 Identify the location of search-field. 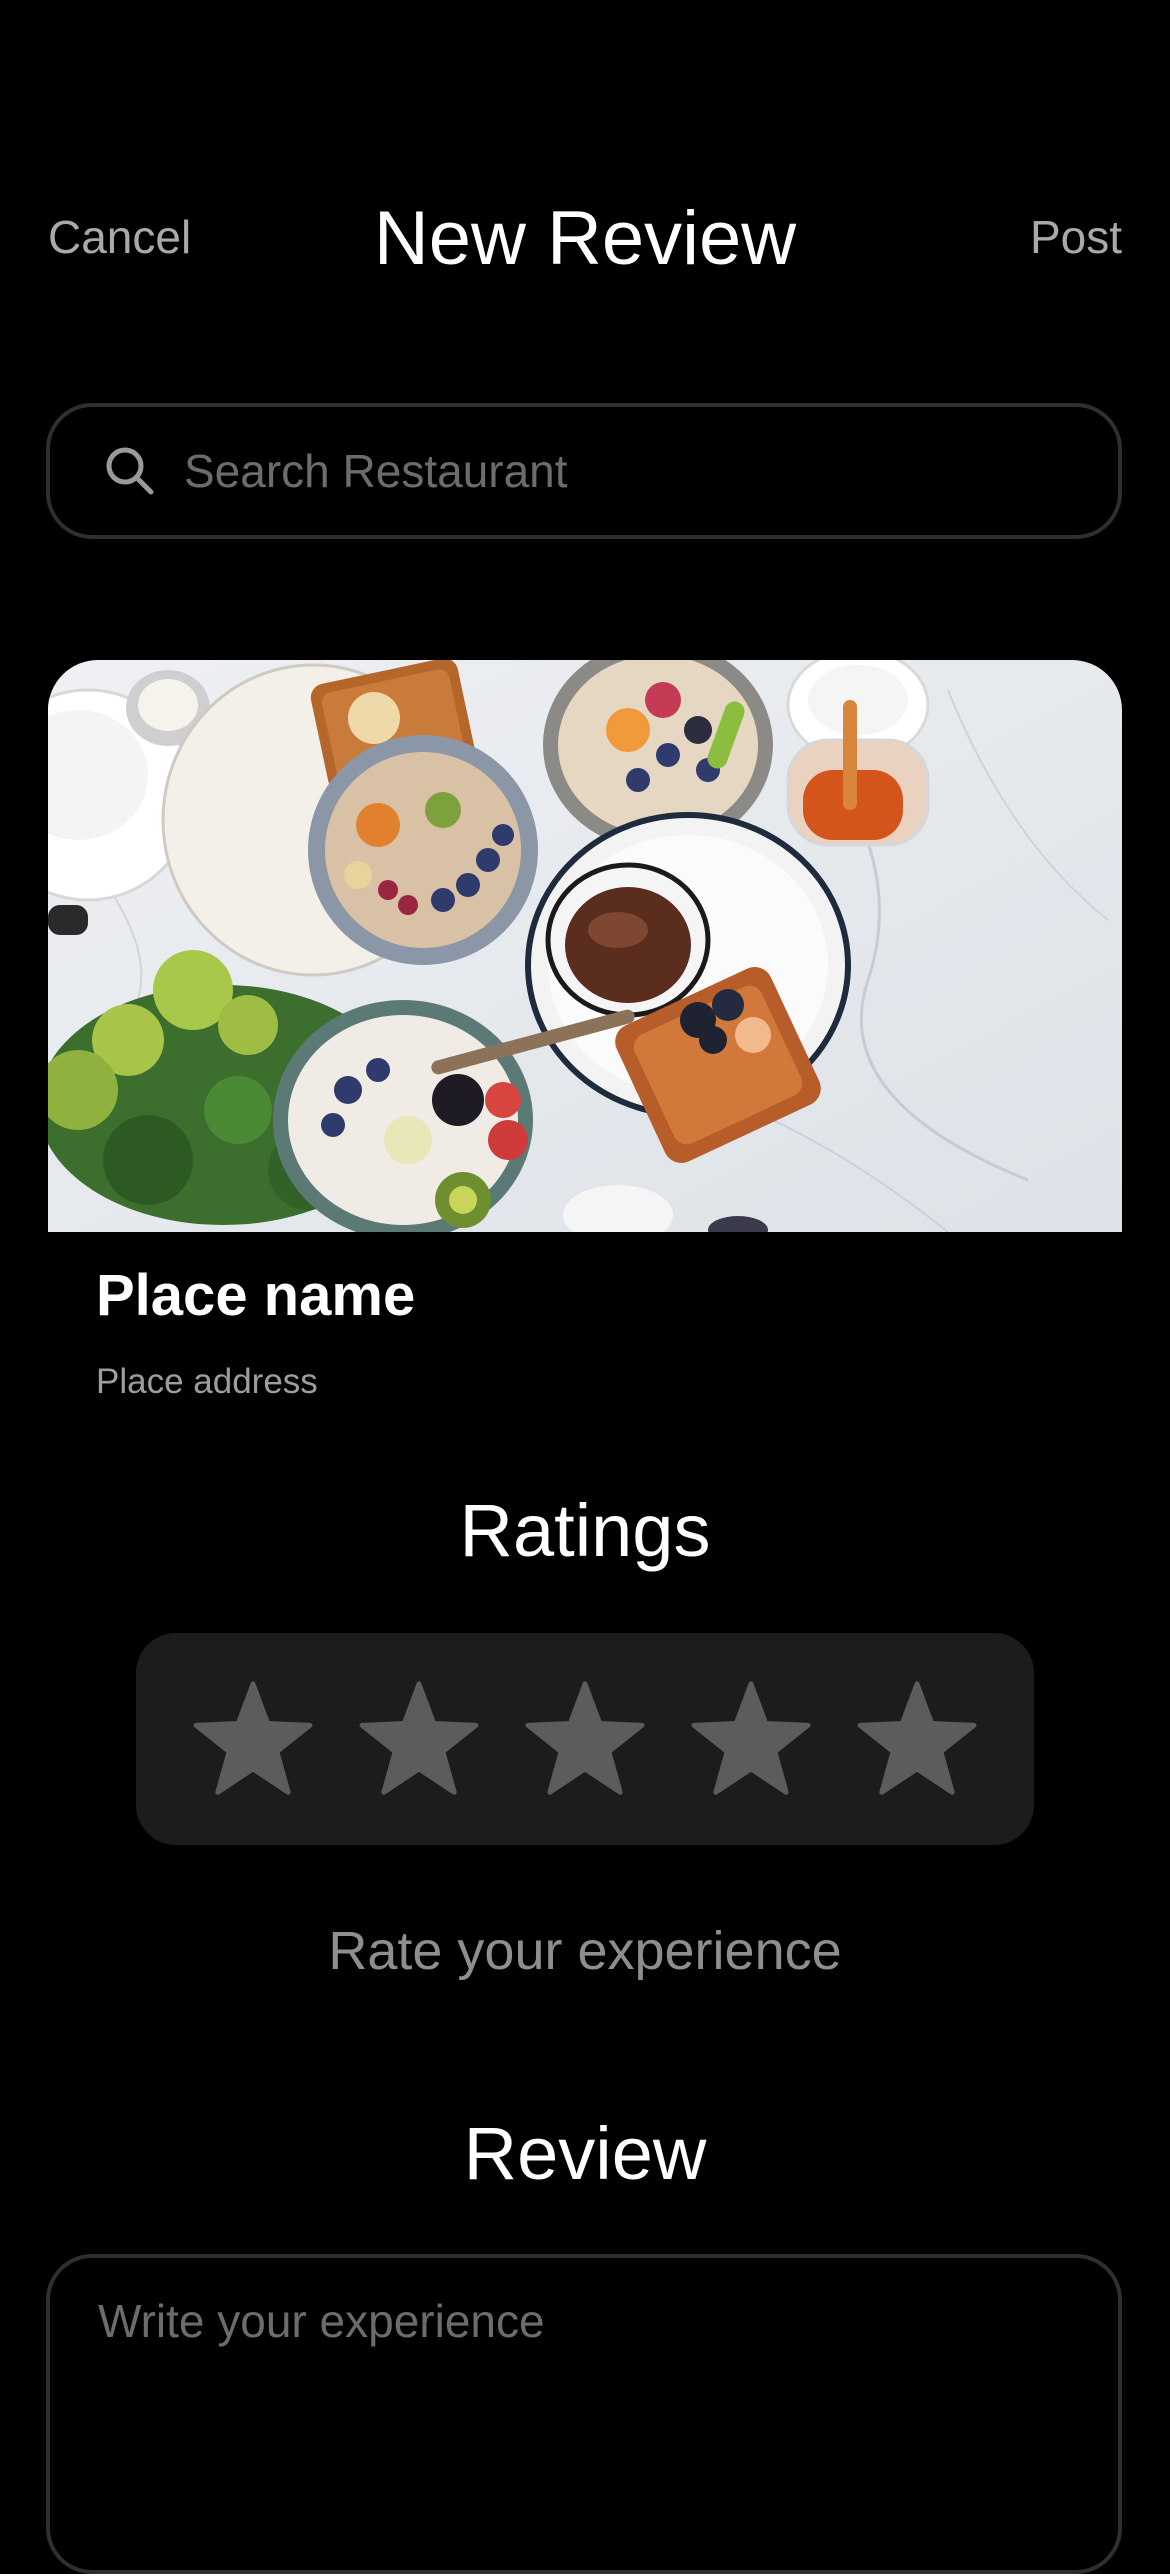
(584, 471).